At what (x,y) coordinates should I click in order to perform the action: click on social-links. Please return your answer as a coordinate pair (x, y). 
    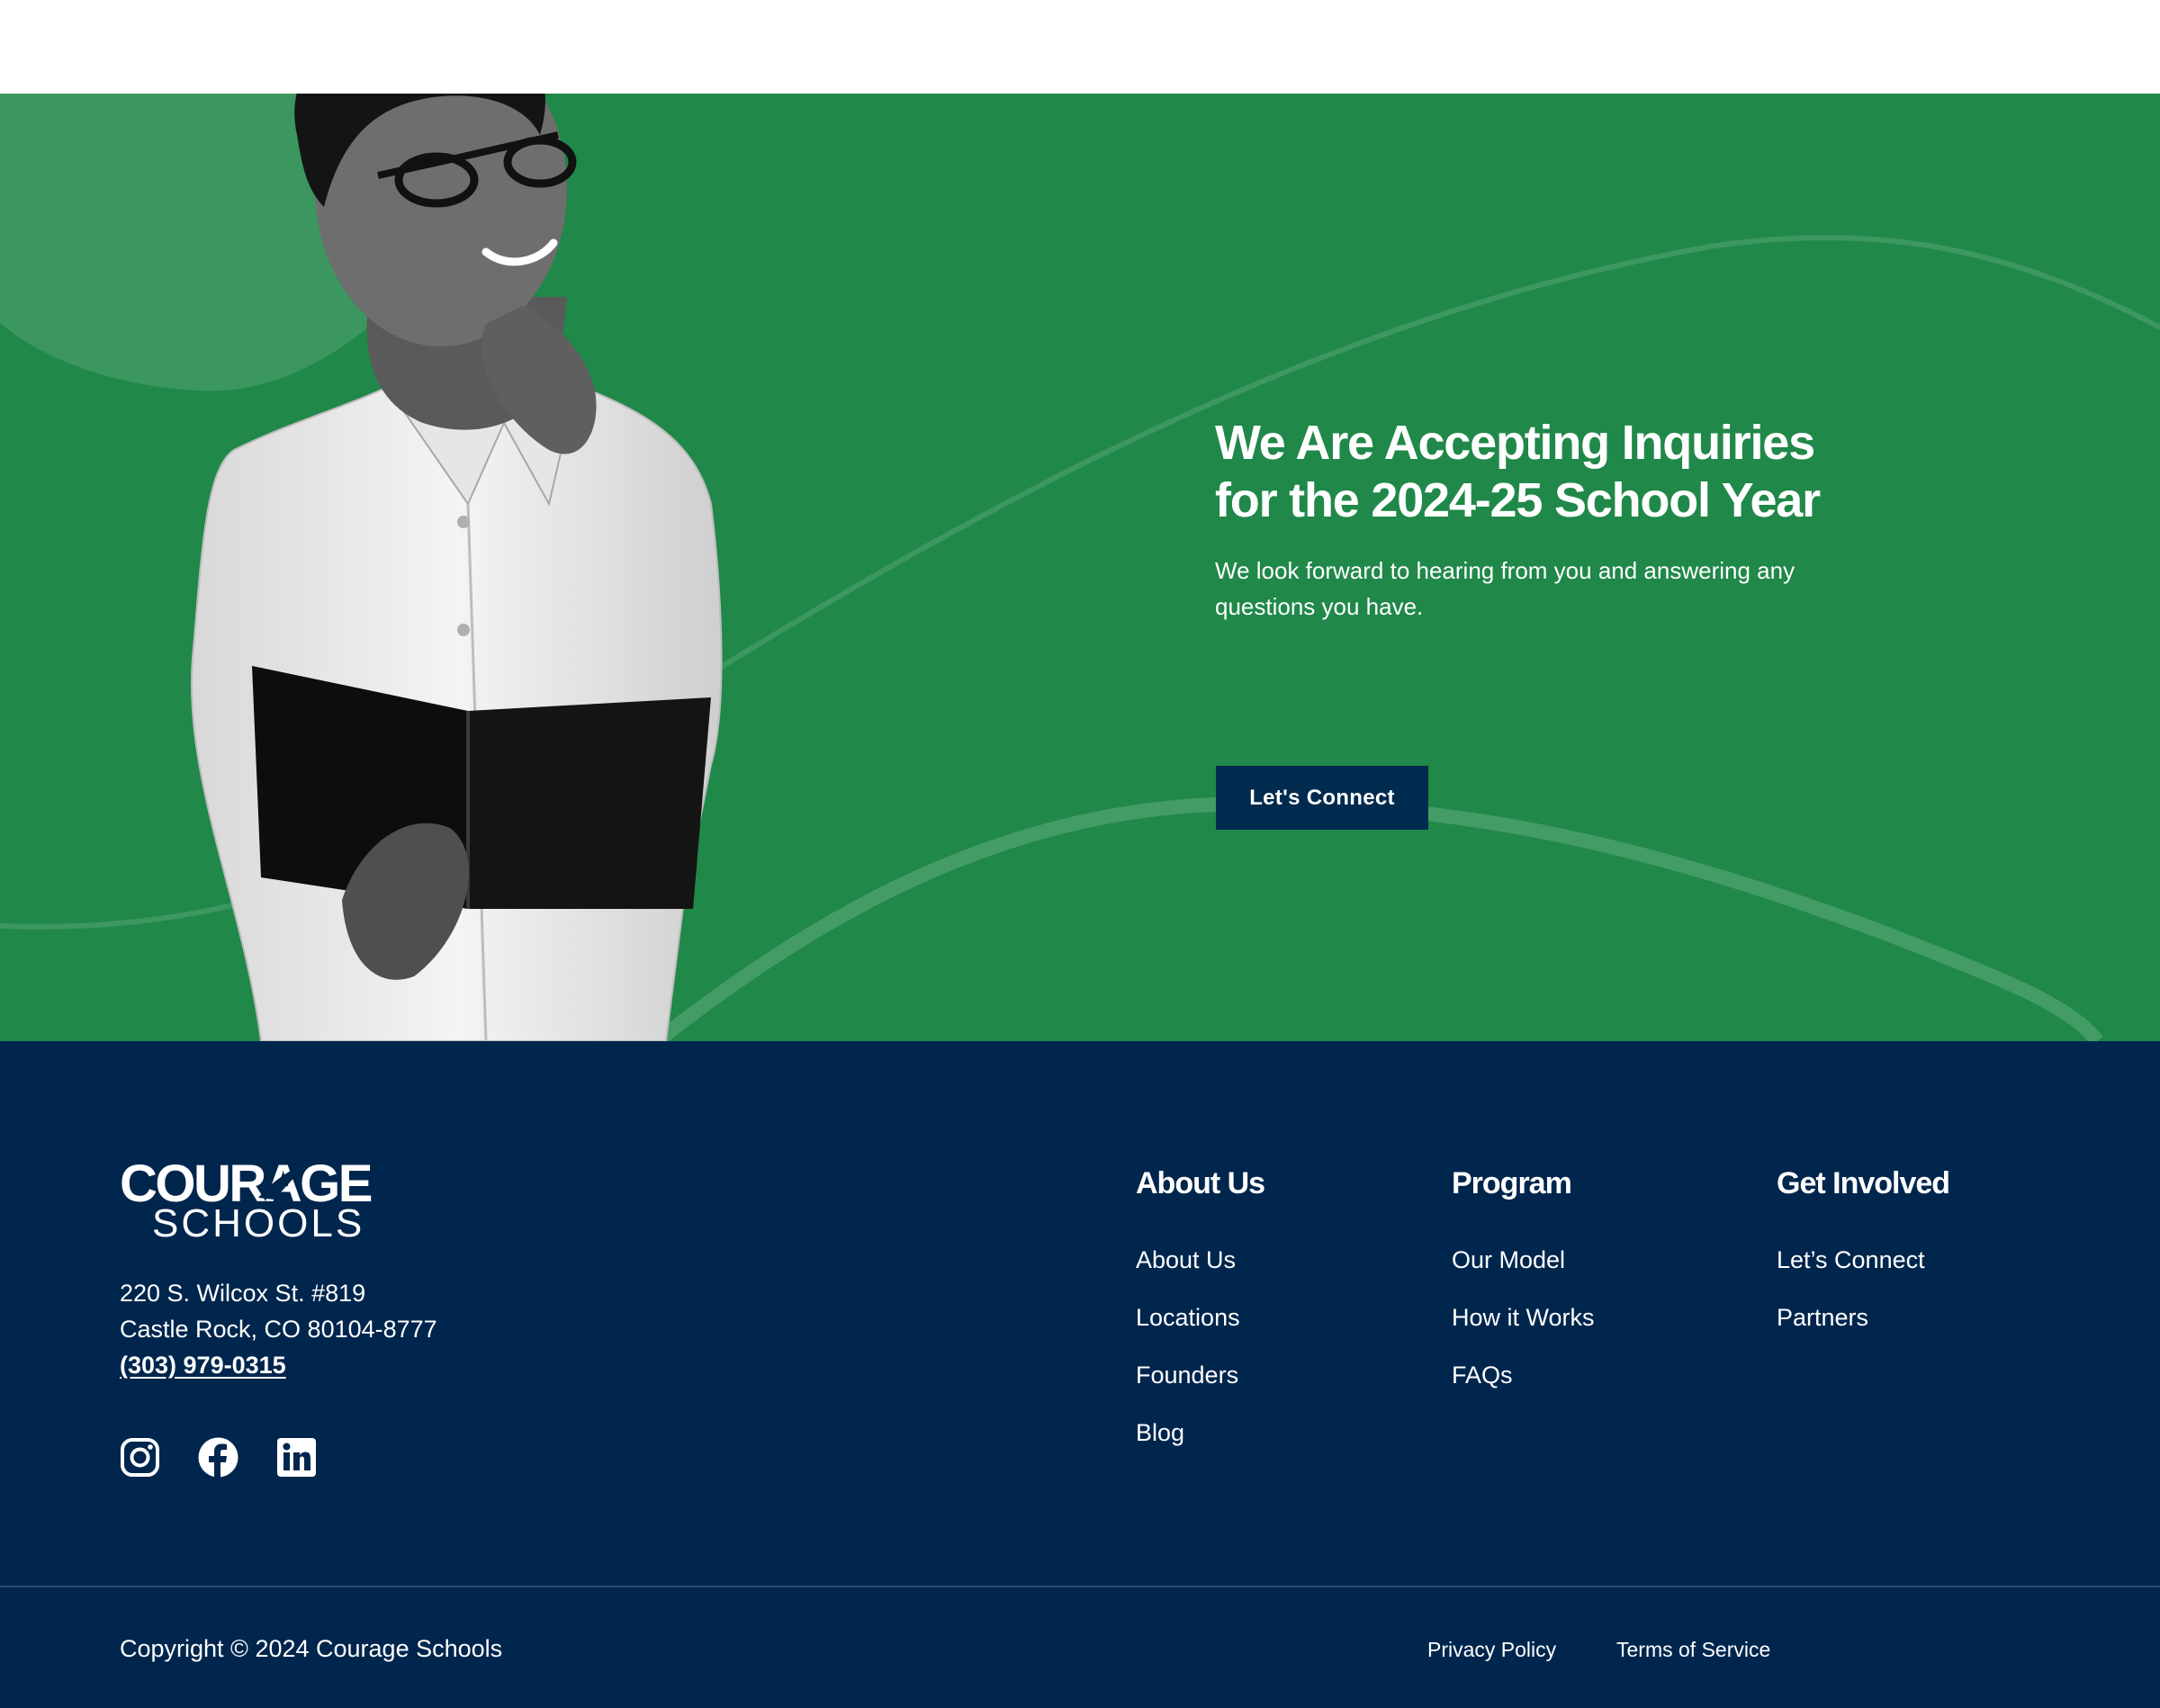
    Looking at the image, I should click on (219, 1457).